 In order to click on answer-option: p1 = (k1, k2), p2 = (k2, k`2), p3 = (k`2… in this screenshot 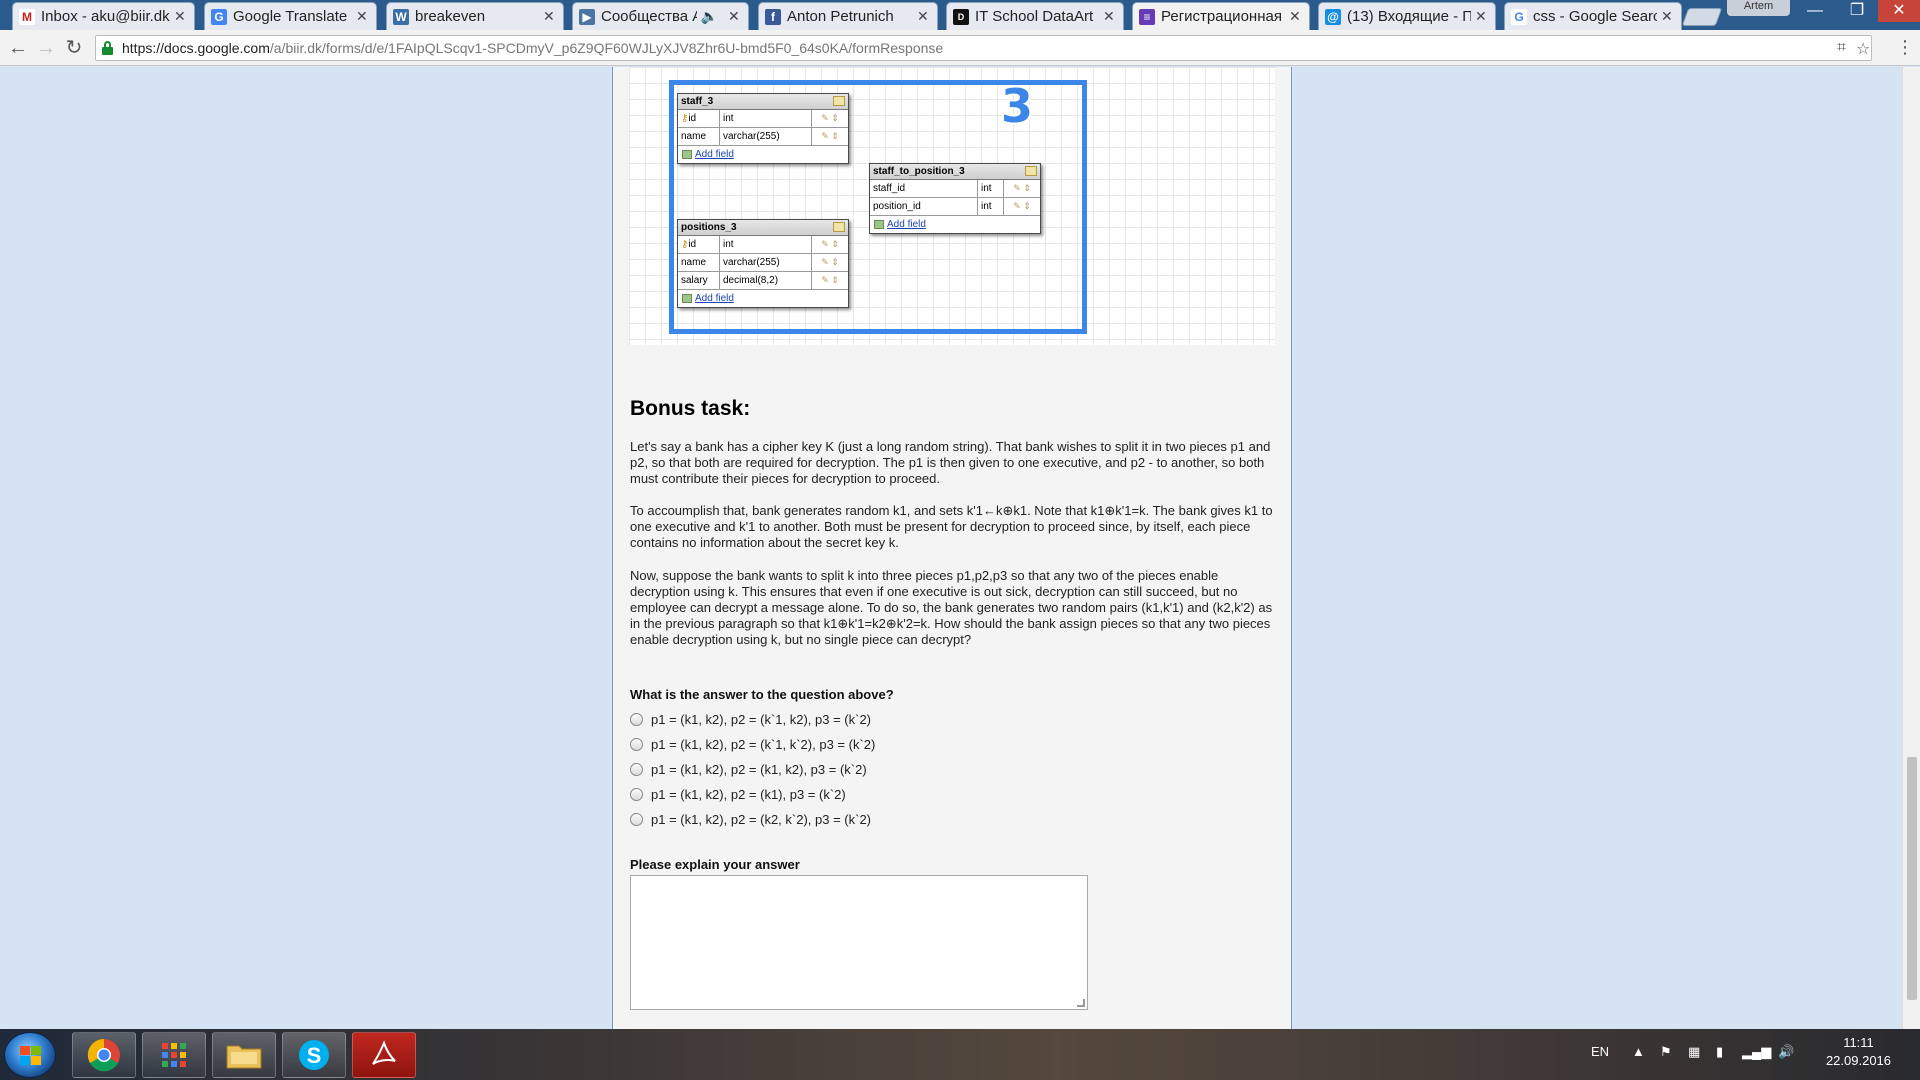, I will do `click(750, 819)`.